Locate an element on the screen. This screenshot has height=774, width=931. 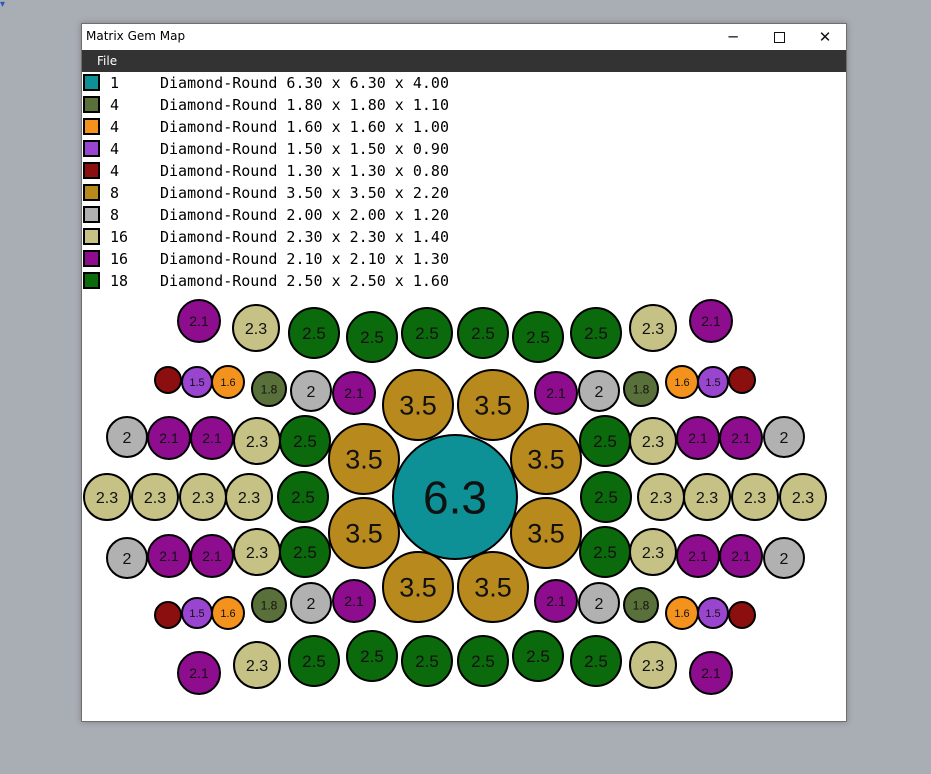
gem-label: 6.3 is located at coordinates (455, 498).